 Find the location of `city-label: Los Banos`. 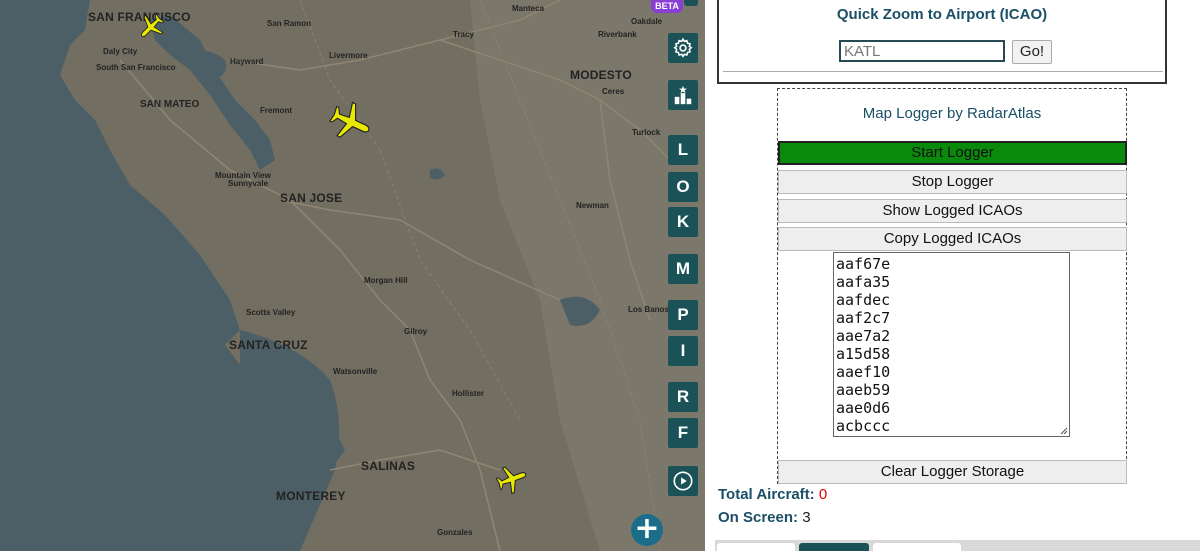

city-label: Los Banos is located at coordinates (648, 309).